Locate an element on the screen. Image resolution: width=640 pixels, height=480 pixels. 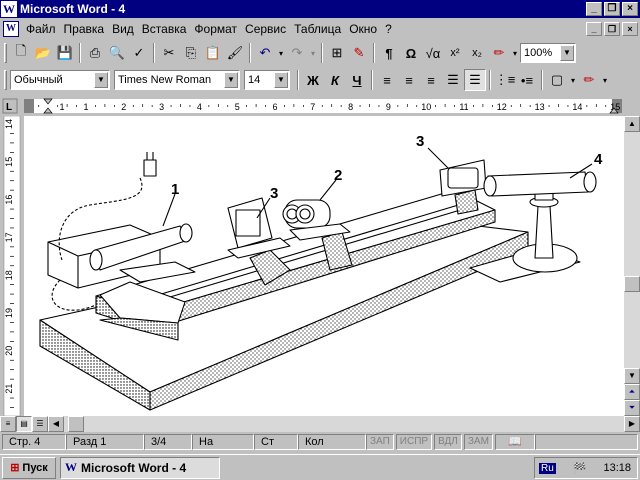
menu-help: ? is located at coordinates (388, 29).